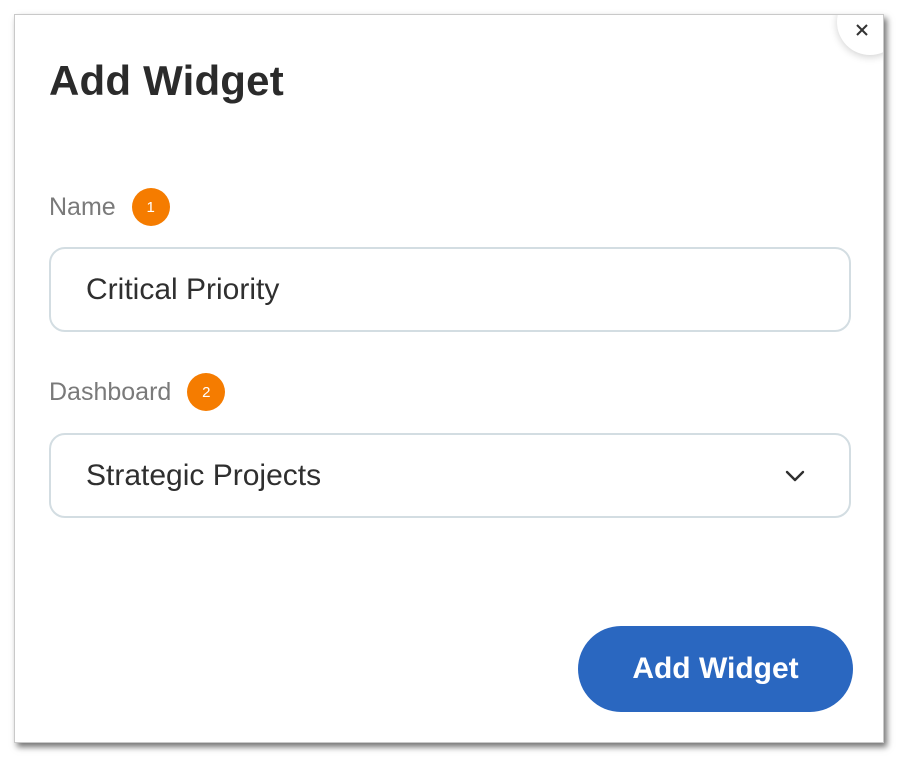 This screenshot has width=912, height=771. Describe the element at coordinates (715, 669) in the screenshot. I see `add-widget-button: Add Widget` at that location.